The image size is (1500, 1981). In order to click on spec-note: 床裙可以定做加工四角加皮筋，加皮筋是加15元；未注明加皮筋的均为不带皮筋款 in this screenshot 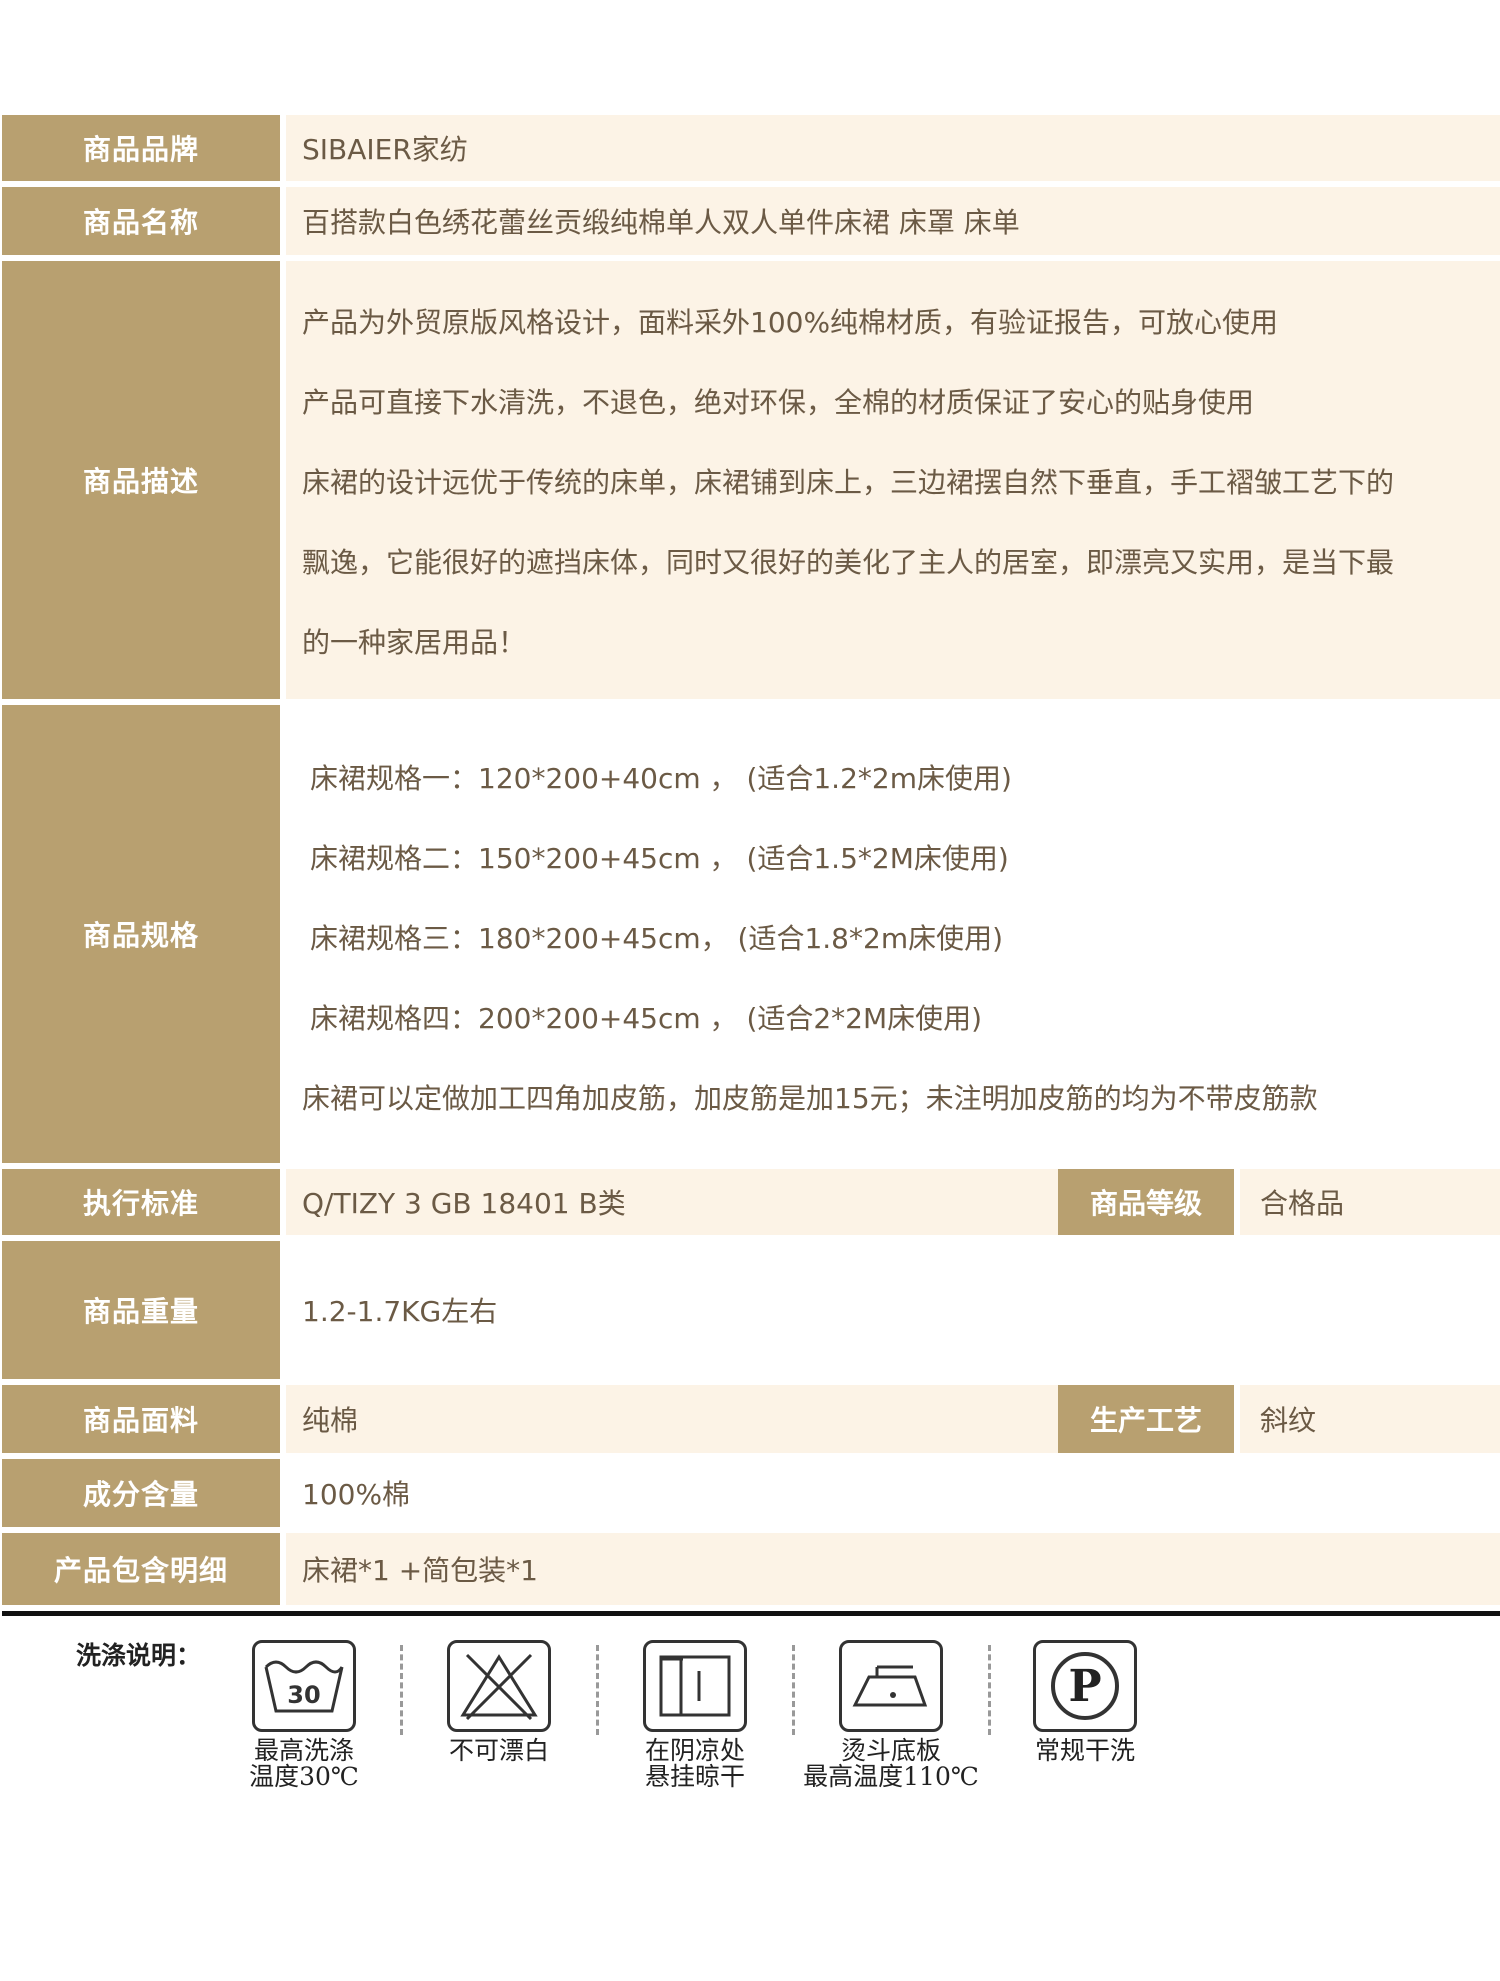, I will do `click(810, 1098)`.